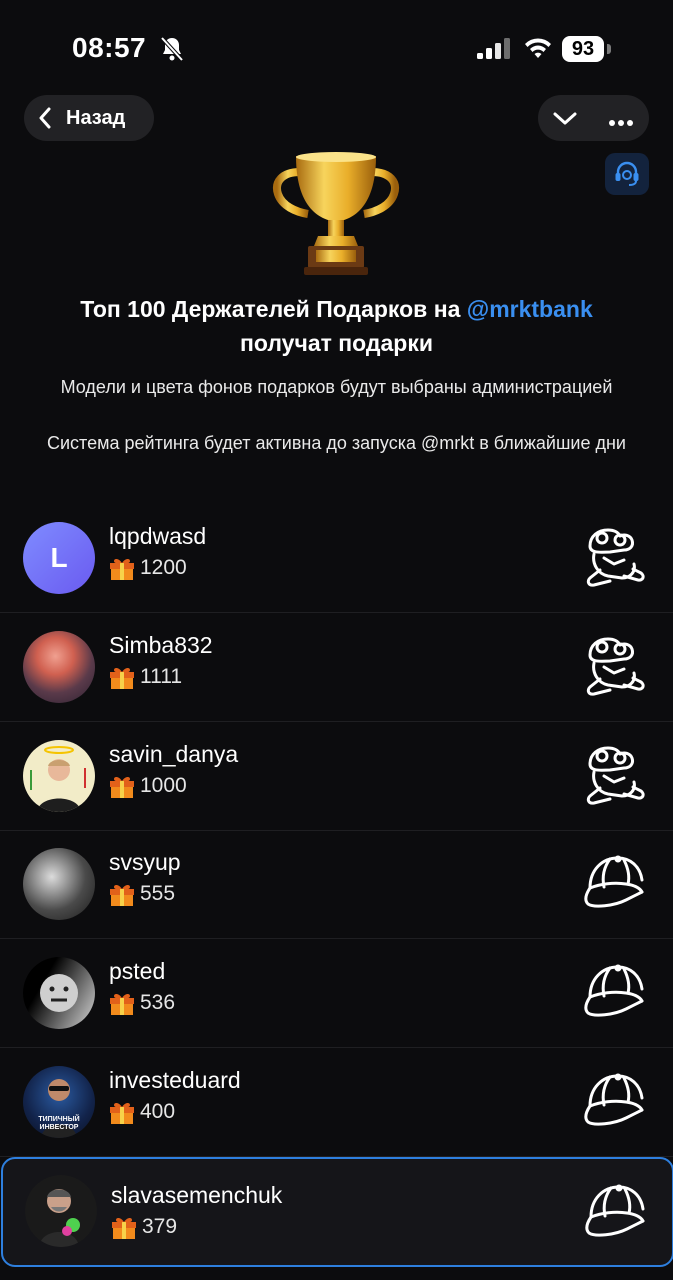 The width and height of the screenshot is (673, 1280). Describe the element at coordinates (336, 884) in the screenshot. I see `list-item: svsyup 555` at that location.